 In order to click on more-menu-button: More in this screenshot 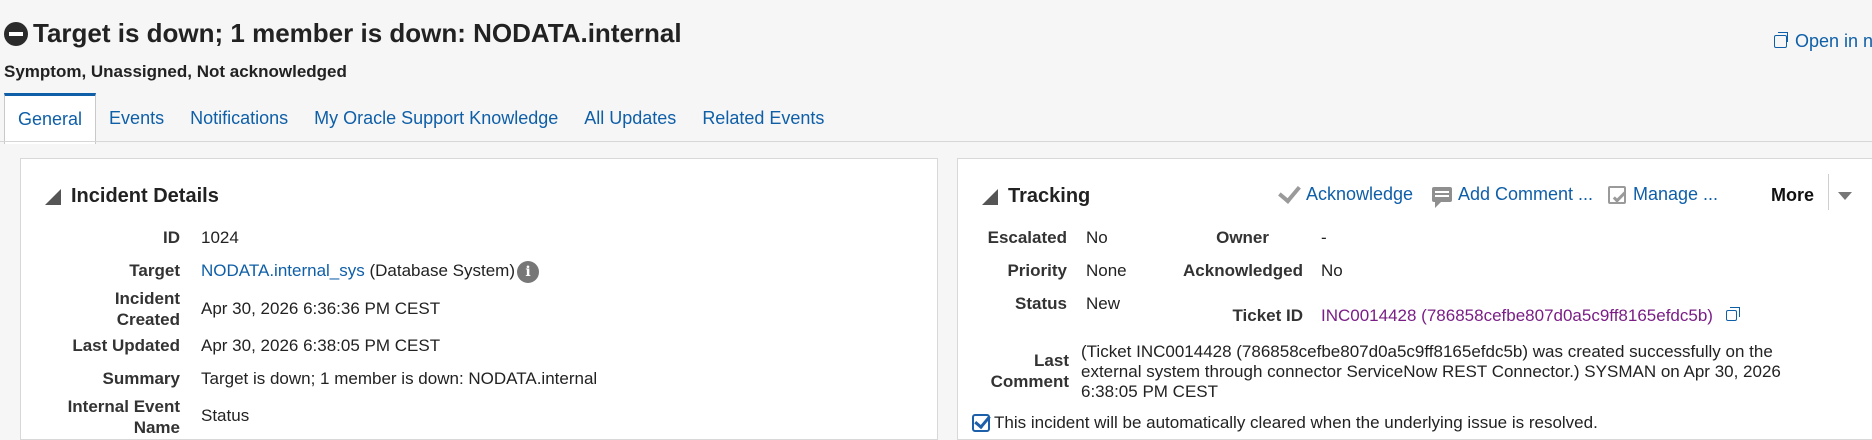, I will do `click(1792, 195)`.